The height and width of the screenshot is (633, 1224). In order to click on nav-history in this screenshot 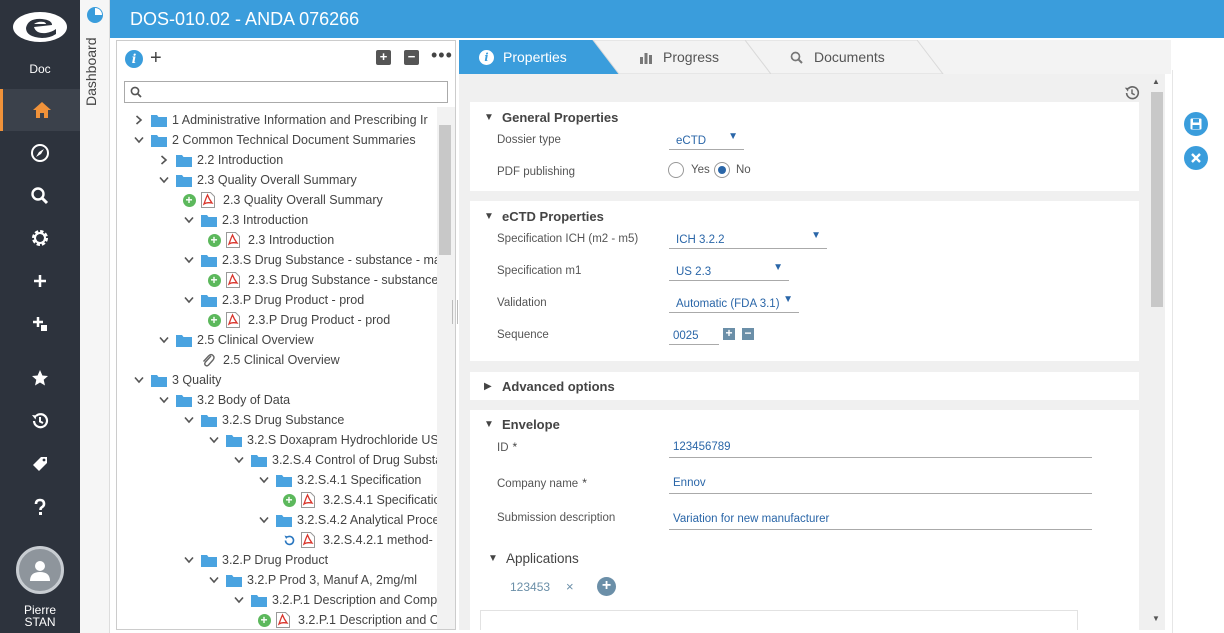, I will do `click(40, 421)`.